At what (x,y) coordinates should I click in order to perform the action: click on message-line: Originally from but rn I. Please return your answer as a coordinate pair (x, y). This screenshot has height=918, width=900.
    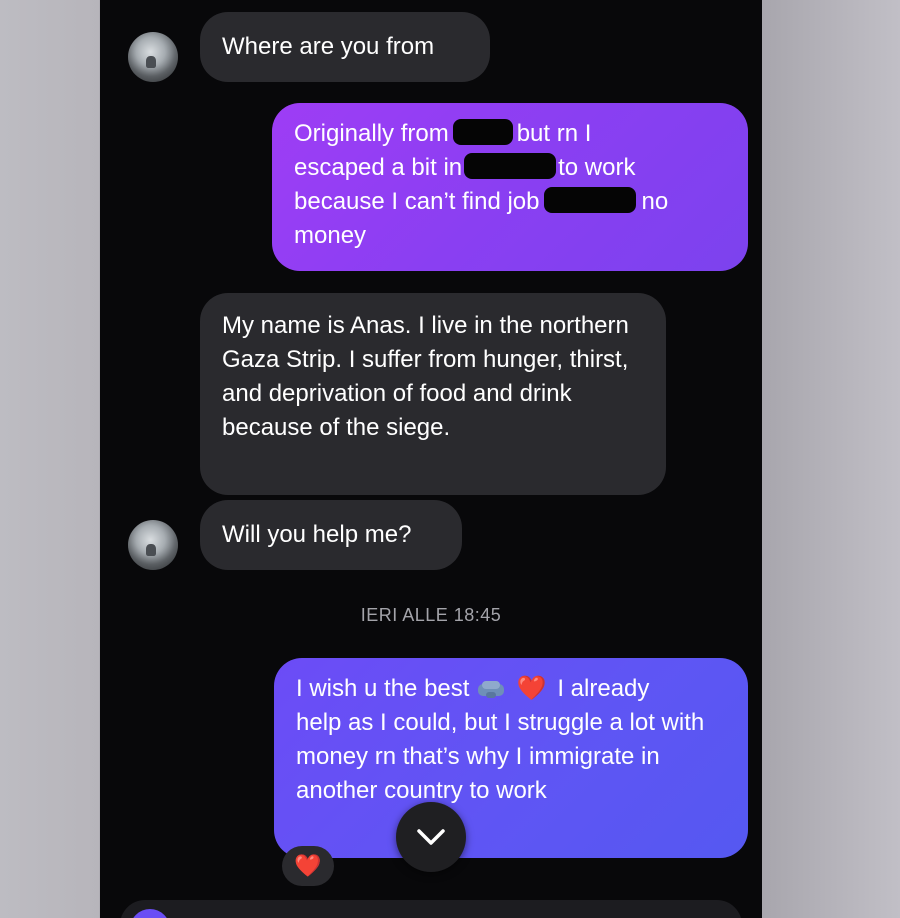
    Looking at the image, I should click on (511, 134).